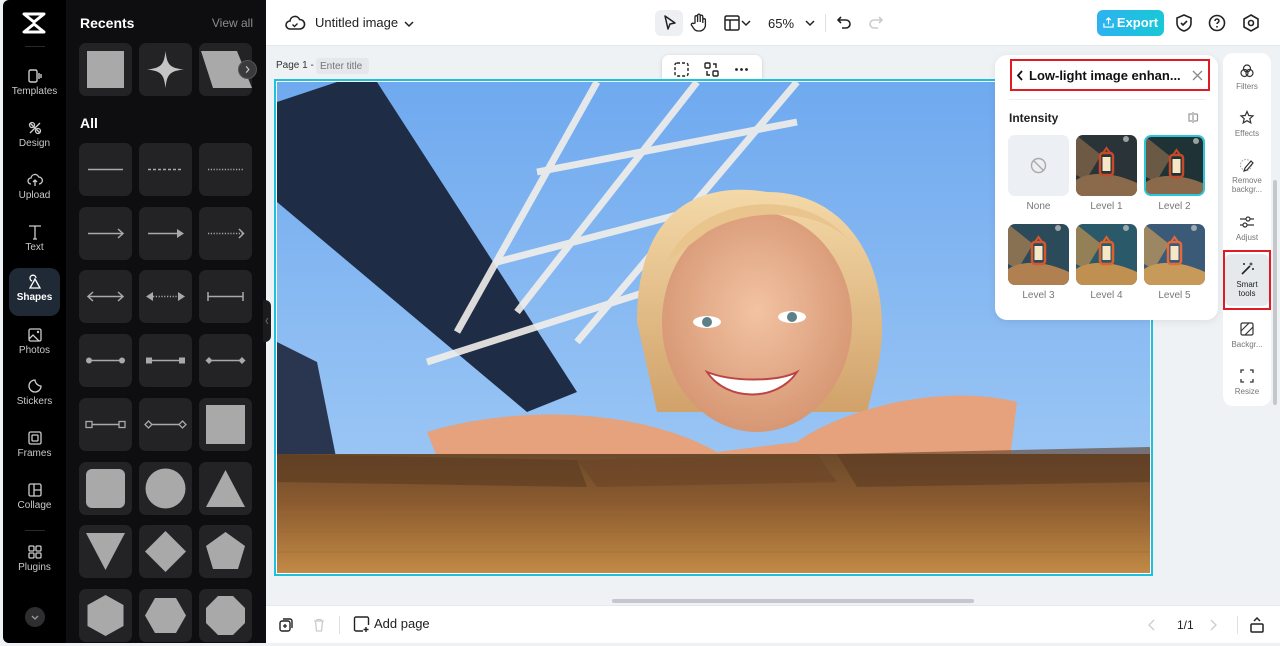  What do you see at coordinates (165, 361) in the screenshot?
I see `shape-square-end-line` at bounding box center [165, 361].